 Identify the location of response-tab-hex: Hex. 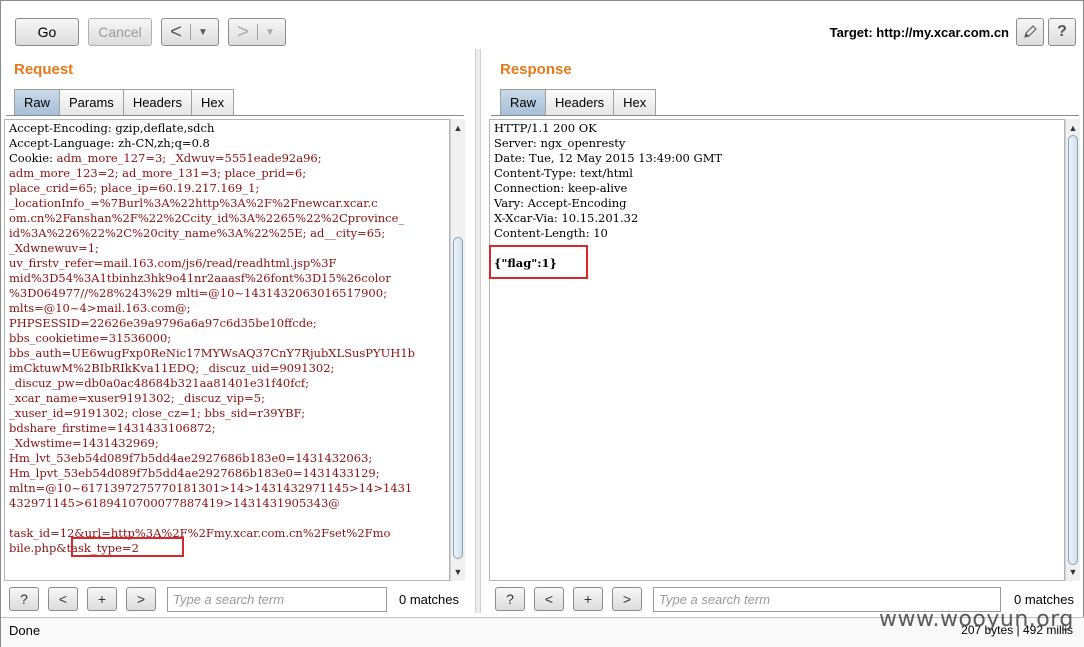
(635, 102).